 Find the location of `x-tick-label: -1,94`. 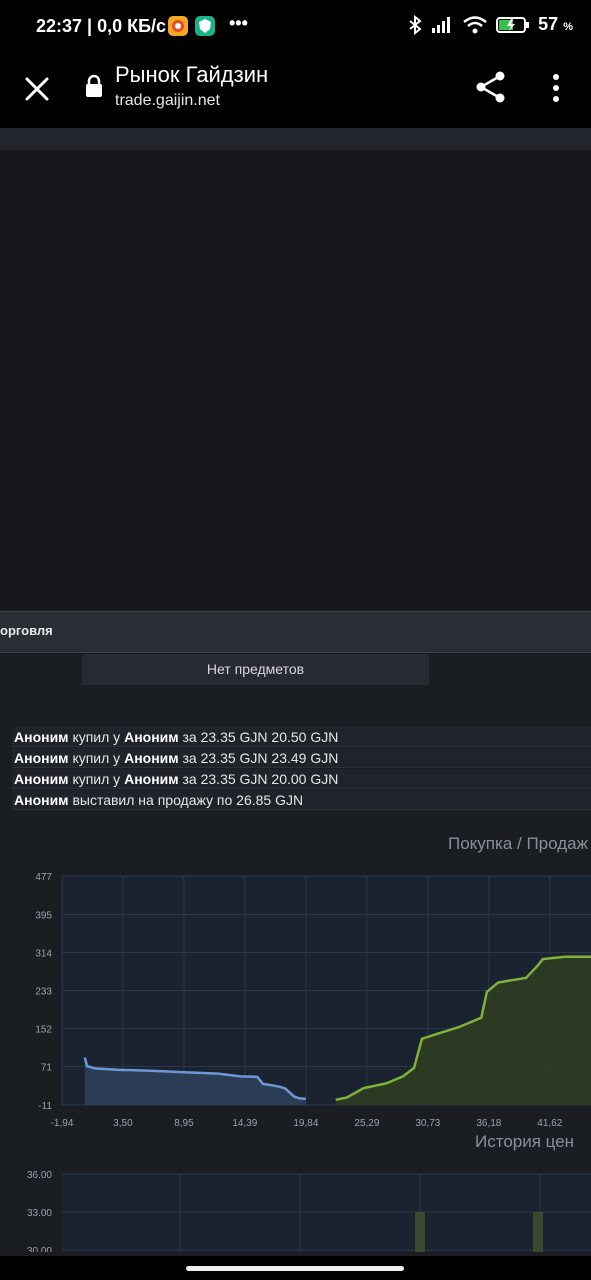

x-tick-label: -1,94 is located at coordinates (62, 1123).